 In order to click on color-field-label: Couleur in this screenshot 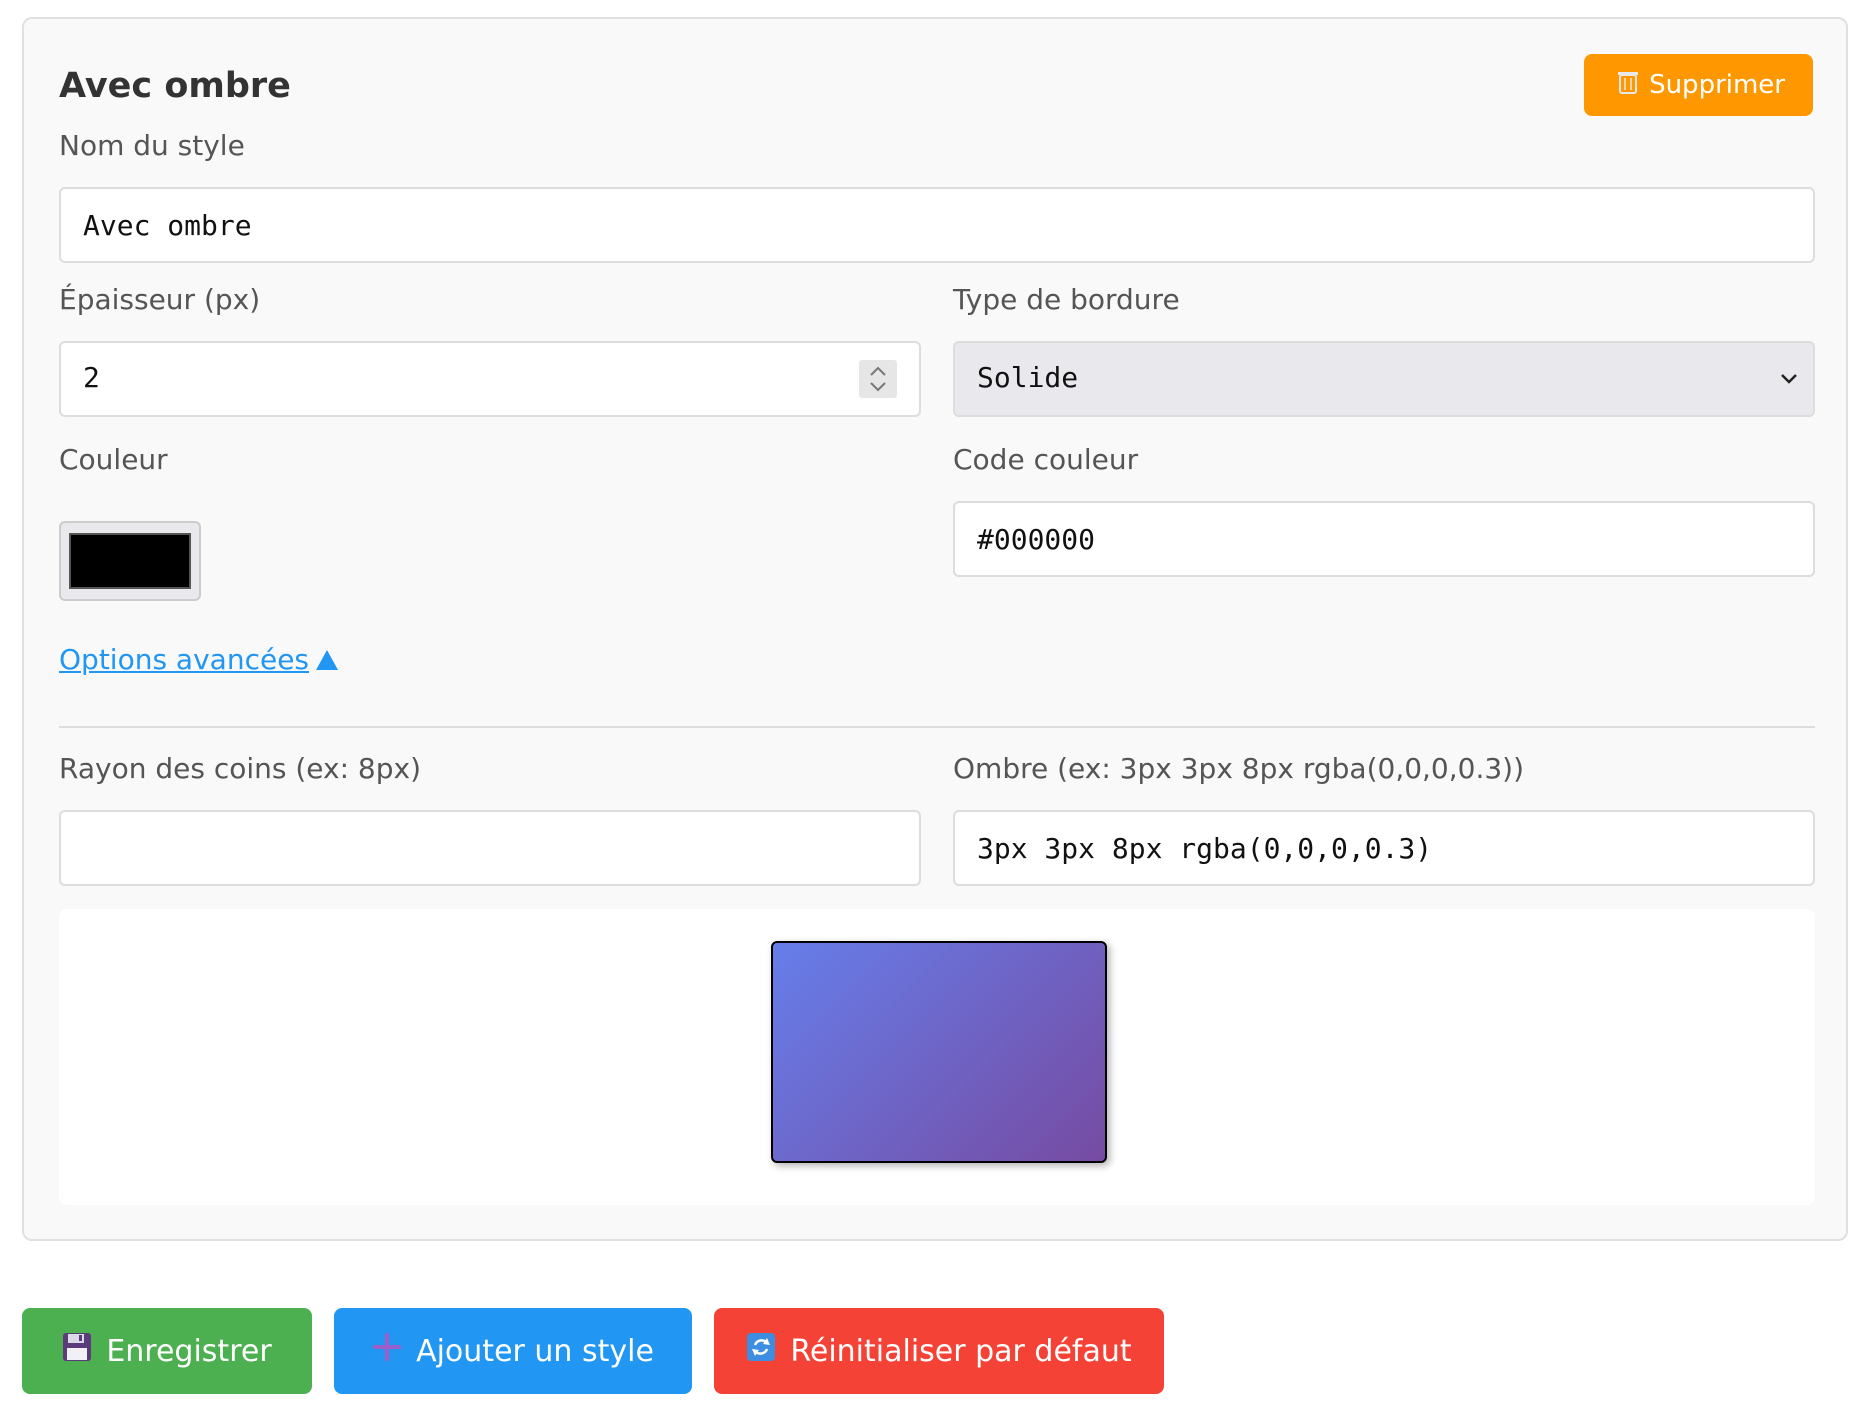, I will do `click(113, 459)`.